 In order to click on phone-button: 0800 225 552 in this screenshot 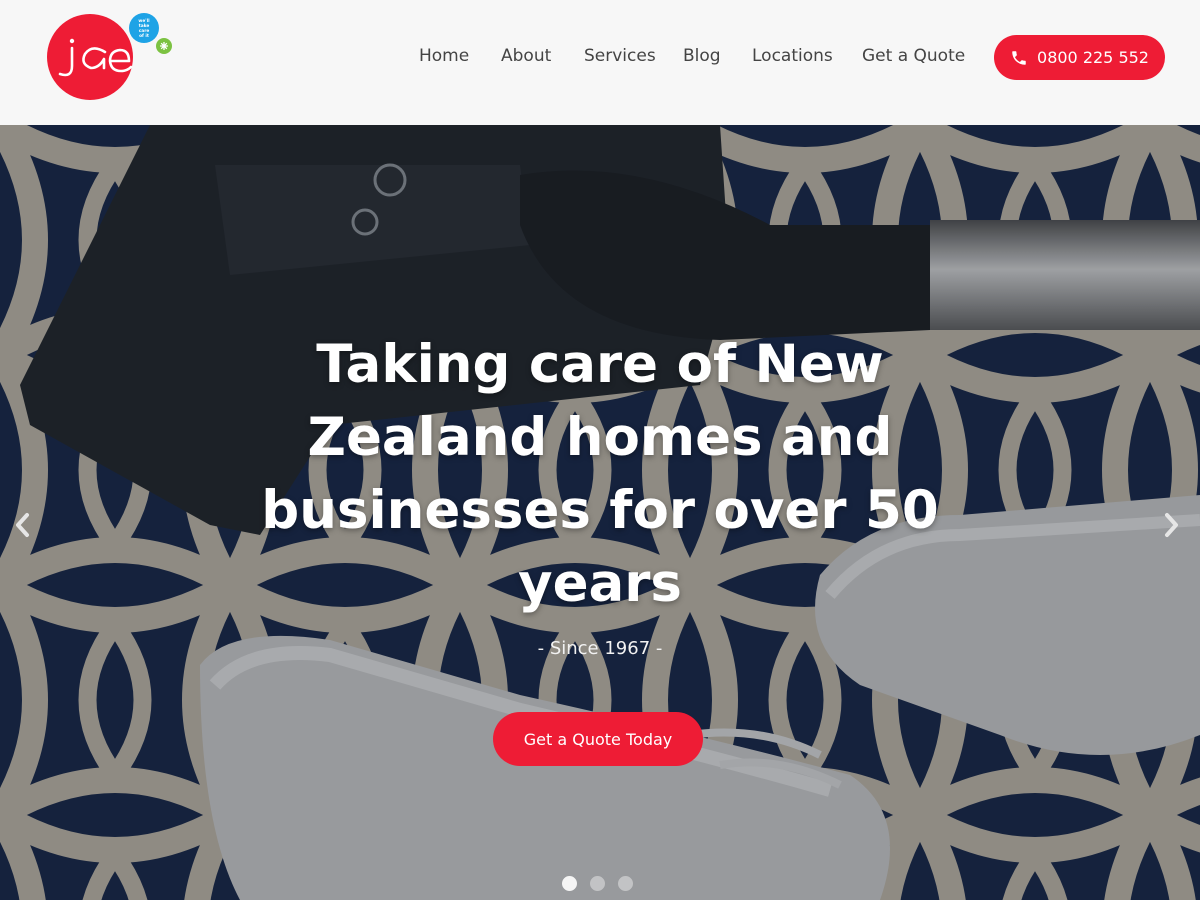, I will do `click(1079, 57)`.